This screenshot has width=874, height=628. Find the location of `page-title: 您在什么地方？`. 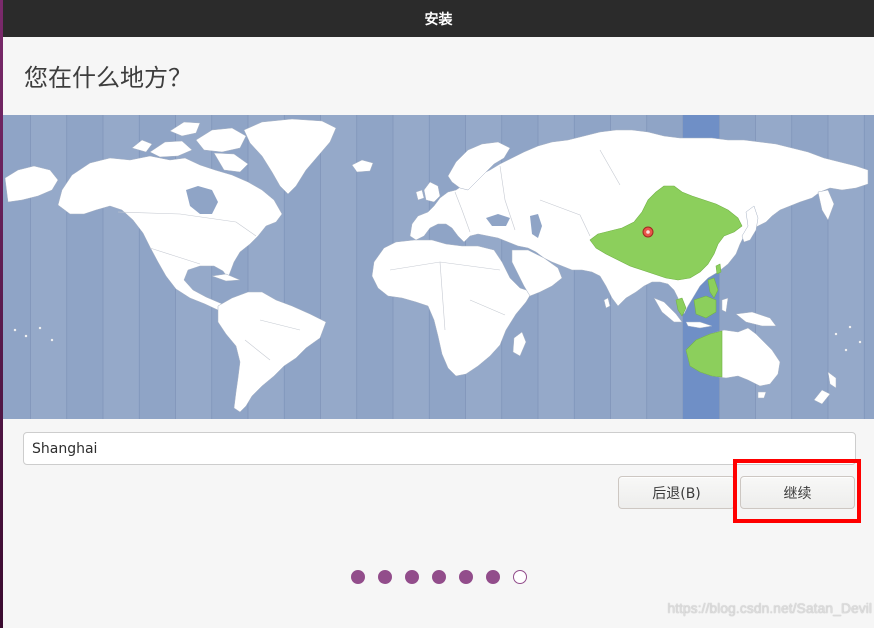

page-title: 您在什么地方？ is located at coordinates (108, 78).